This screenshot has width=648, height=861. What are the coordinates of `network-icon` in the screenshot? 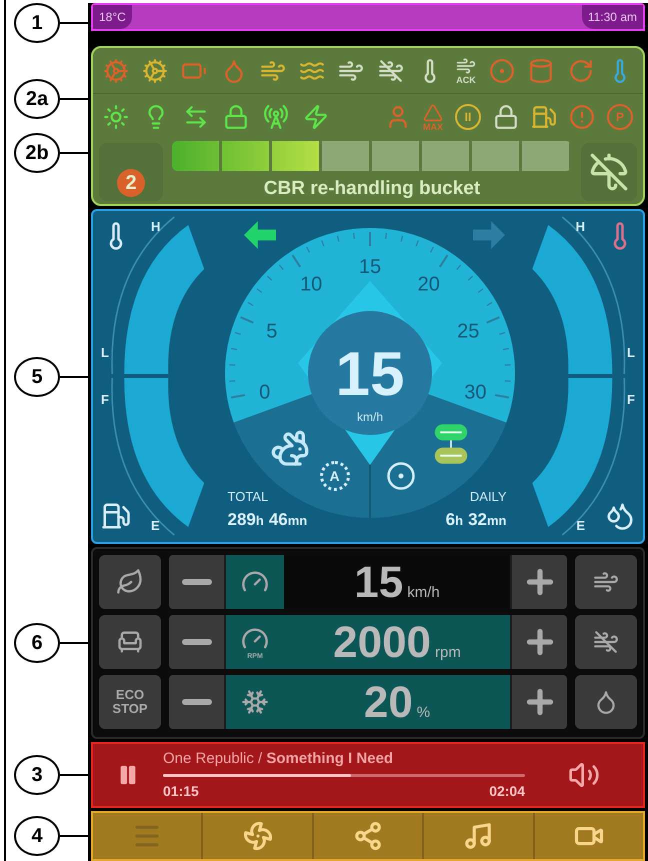 It's located at (368, 836).